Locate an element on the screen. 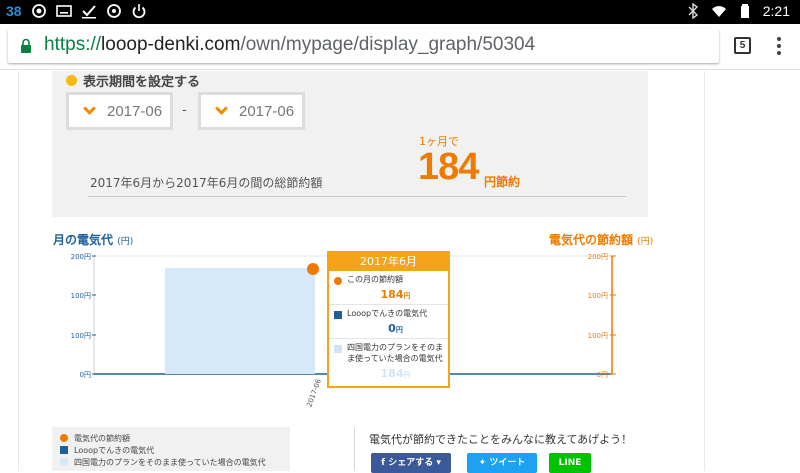  lens-icon is located at coordinates (38, 11).